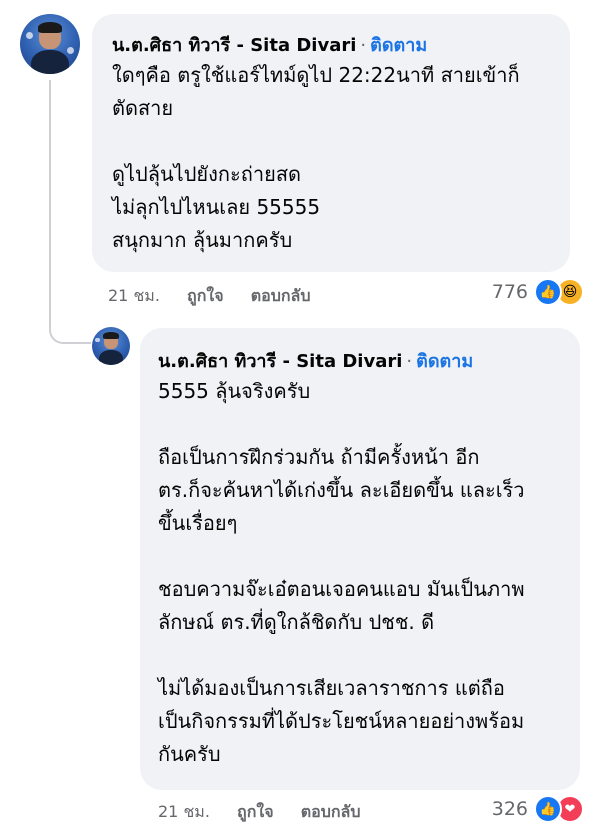 This screenshot has height=830, width=600. What do you see at coordinates (319, 457) in the screenshot?
I see `comment-line: ถือเป็นการฝึกร่วมกัน ถ้ามีครั้งหน้า อีก` at bounding box center [319, 457].